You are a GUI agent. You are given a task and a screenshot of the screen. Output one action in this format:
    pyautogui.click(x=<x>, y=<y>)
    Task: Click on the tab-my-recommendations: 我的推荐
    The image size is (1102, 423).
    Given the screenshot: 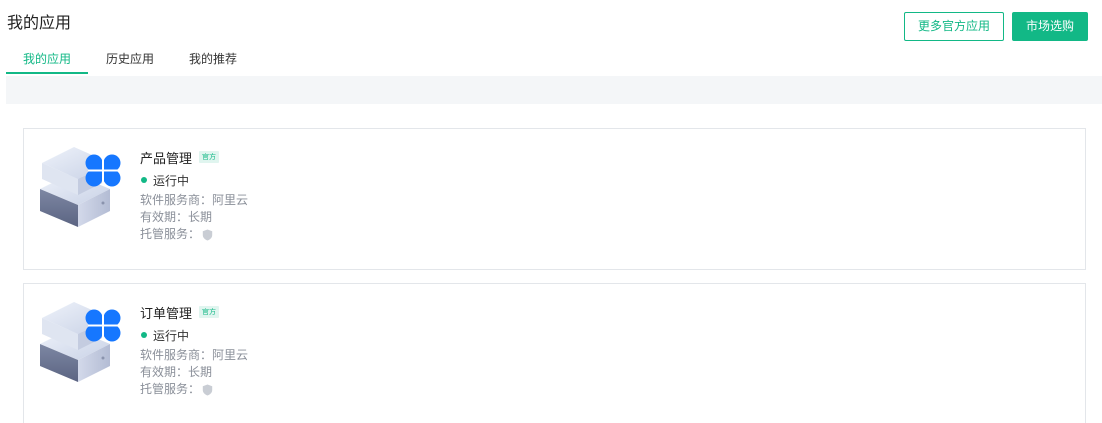 What is the action you would take?
    pyautogui.click(x=213, y=60)
    